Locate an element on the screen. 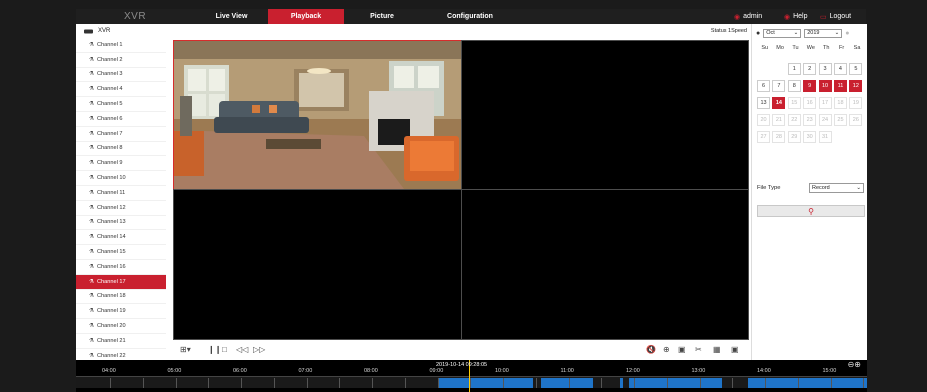  calendar-day: 10 is located at coordinates (825, 86).